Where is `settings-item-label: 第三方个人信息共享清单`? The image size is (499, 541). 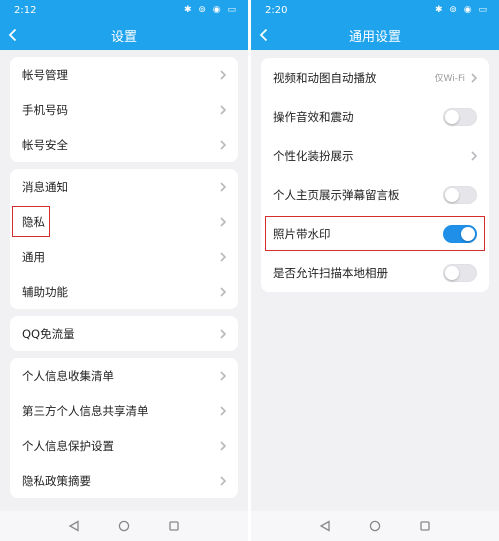 settings-item-label: 第三方个人信息共享清单 is located at coordinates (85, 410).